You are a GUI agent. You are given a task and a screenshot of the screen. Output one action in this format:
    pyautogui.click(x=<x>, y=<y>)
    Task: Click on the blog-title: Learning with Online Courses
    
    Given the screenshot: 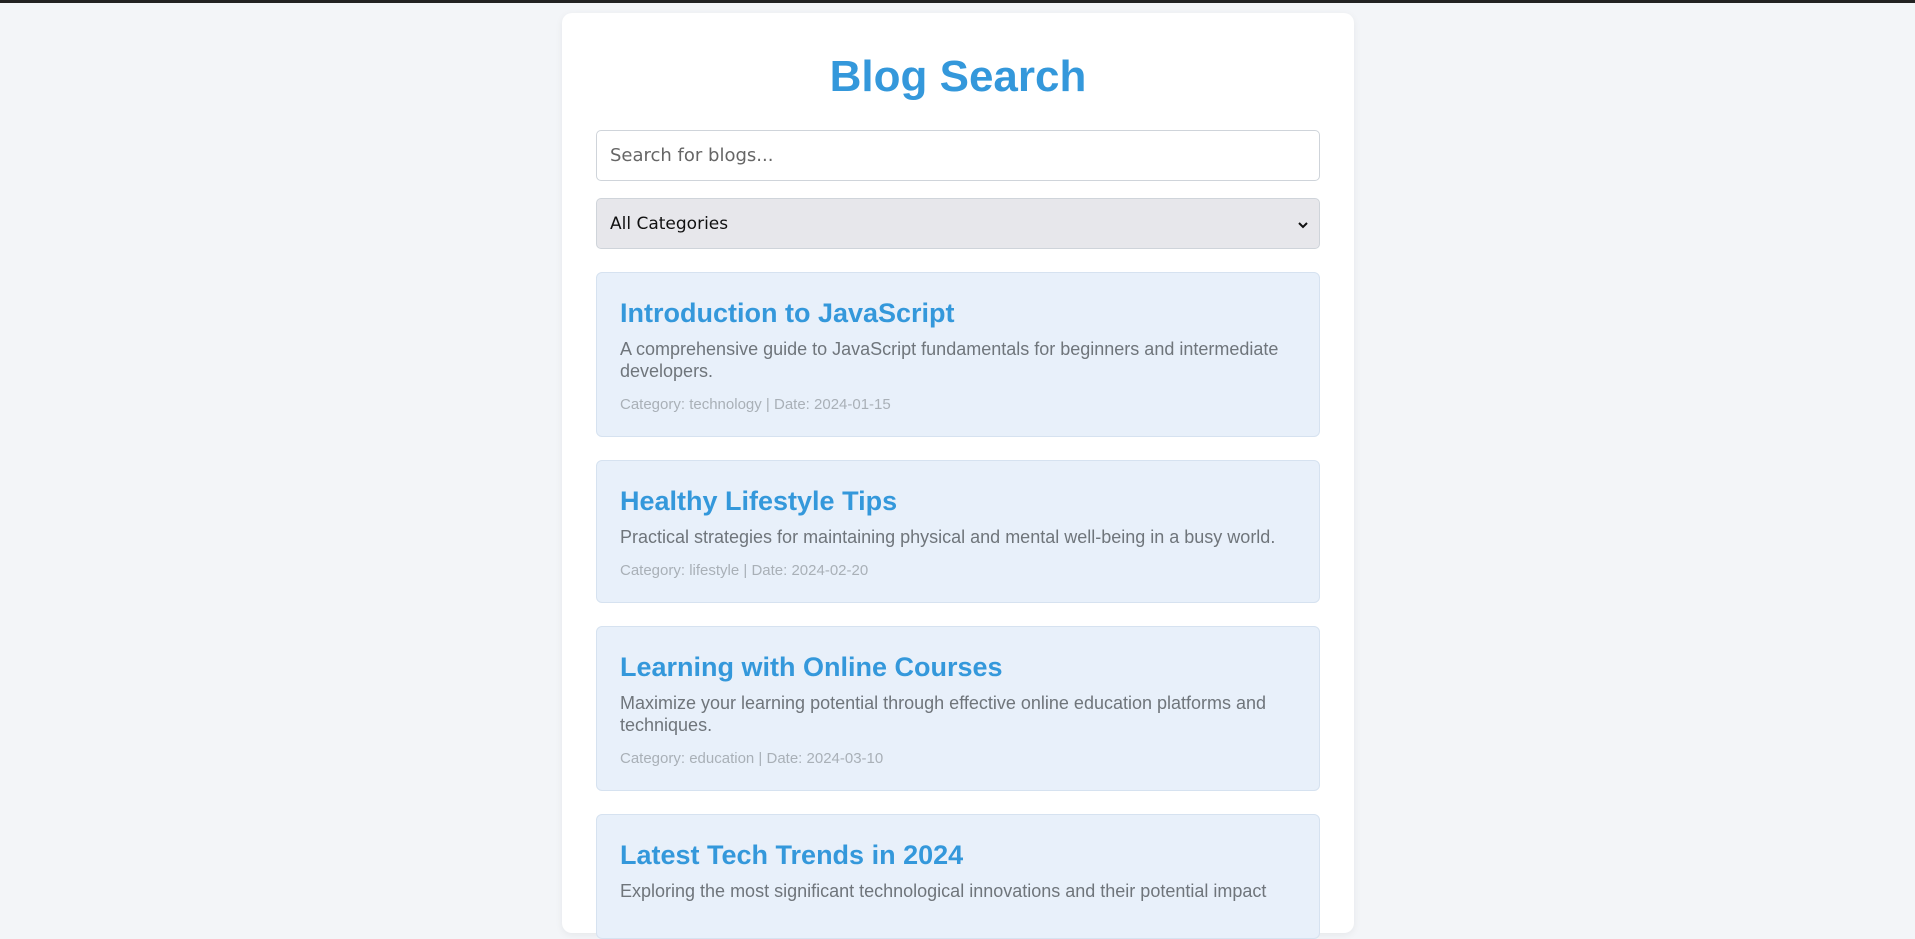 What is the action you would take?
    pyautogui.click(x=958, y=667)
    